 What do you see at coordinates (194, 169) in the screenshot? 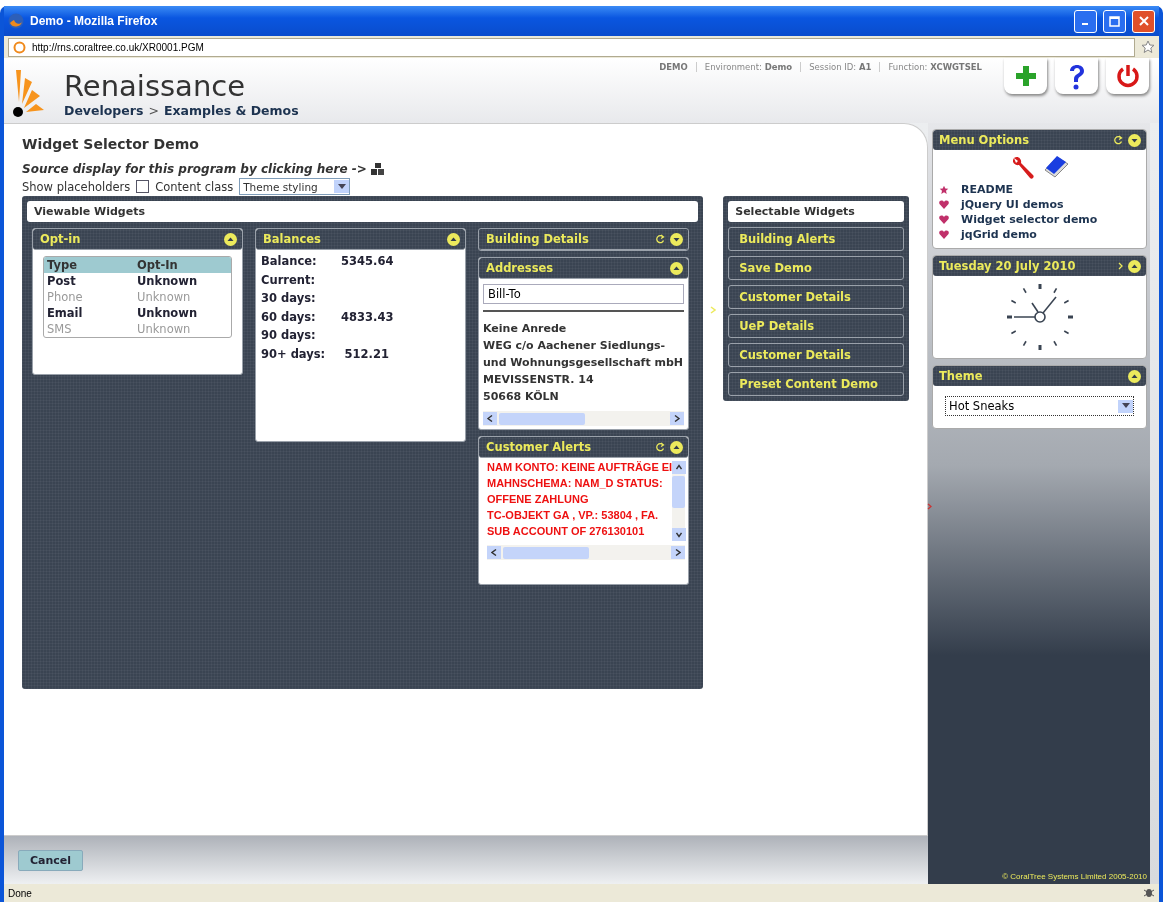
I see `source-link: Source display for this program by clicking here ->` at bounding box center [194, 169].